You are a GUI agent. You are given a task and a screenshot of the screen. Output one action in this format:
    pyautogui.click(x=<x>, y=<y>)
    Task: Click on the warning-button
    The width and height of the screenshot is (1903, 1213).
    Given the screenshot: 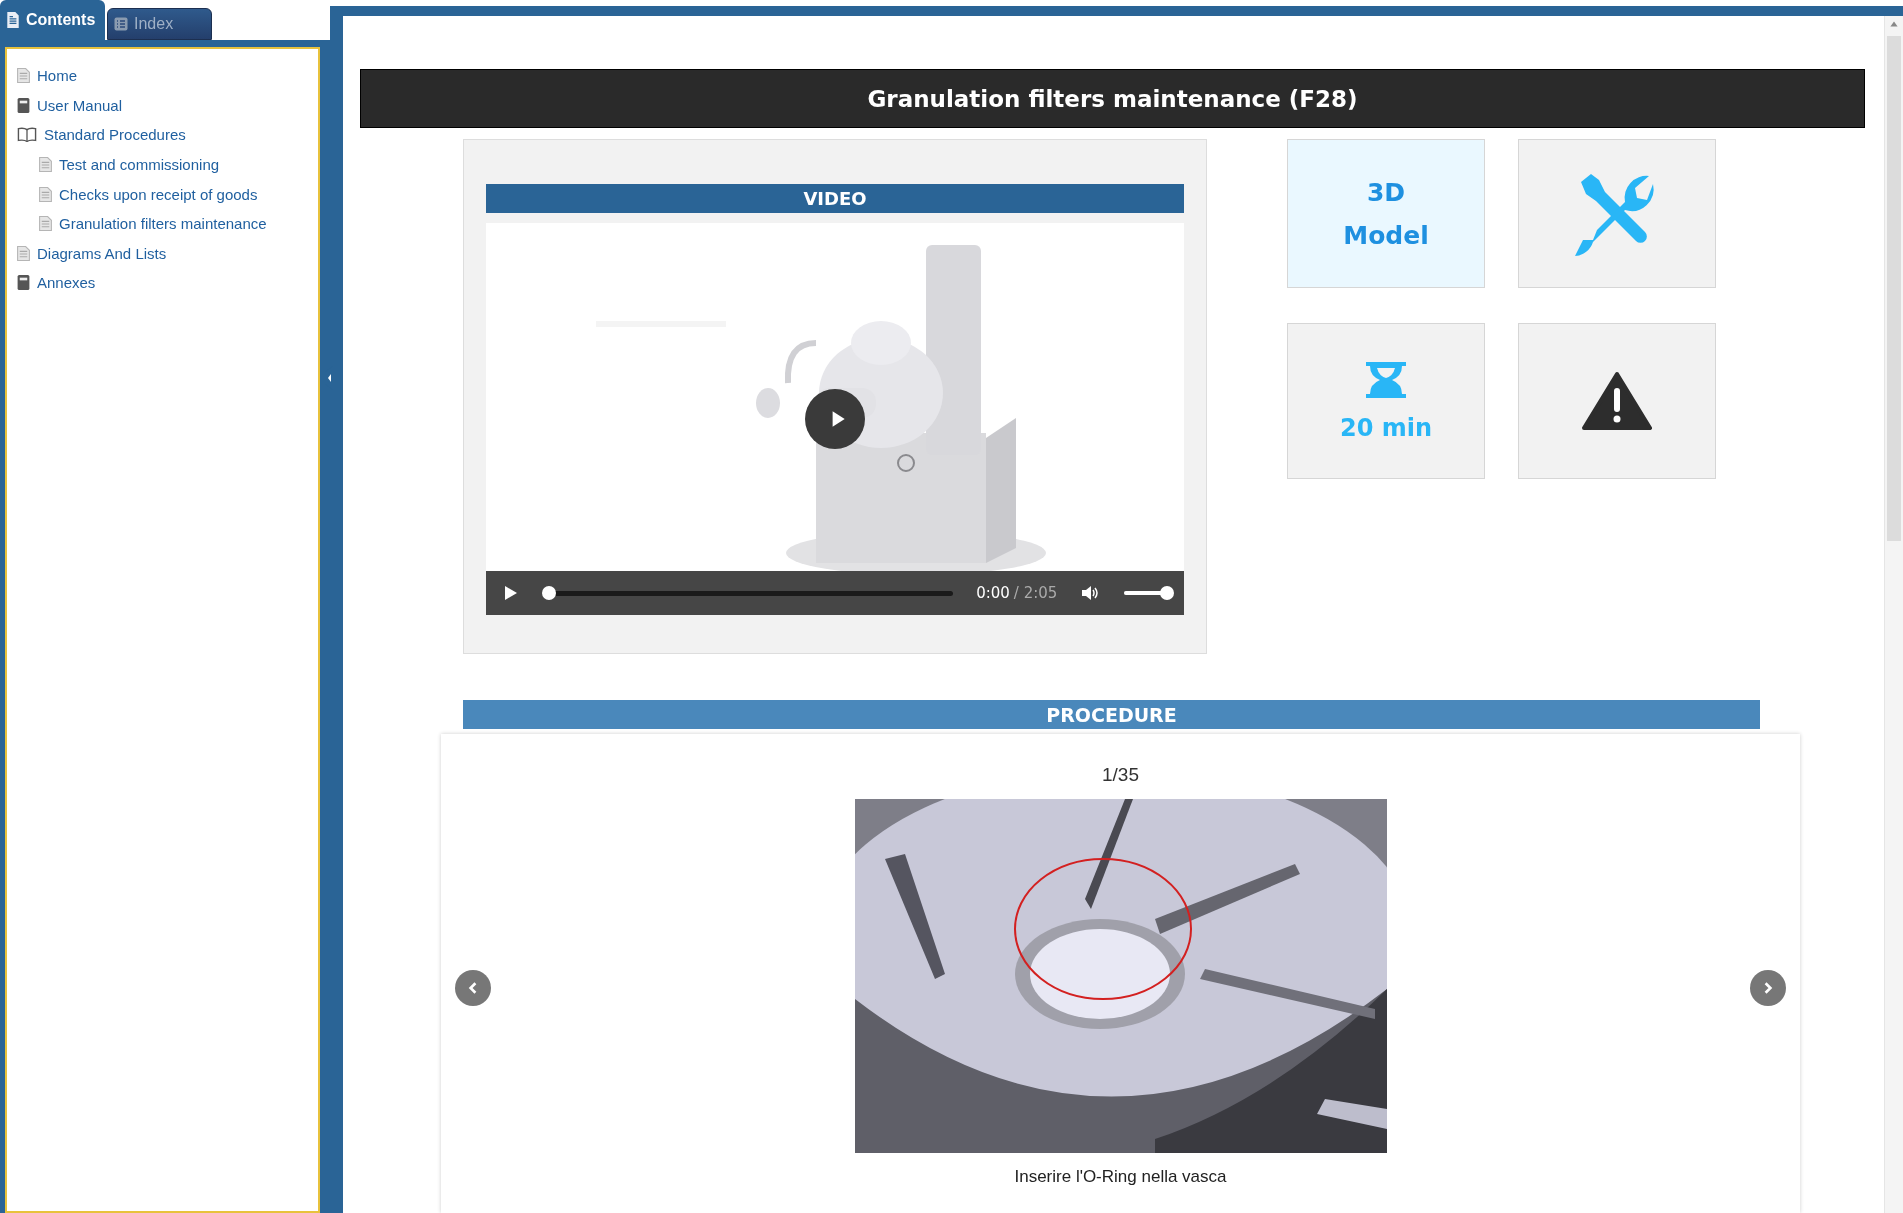 What is the action you would take?
    pyautogui.click(x=1617, y=401)
    